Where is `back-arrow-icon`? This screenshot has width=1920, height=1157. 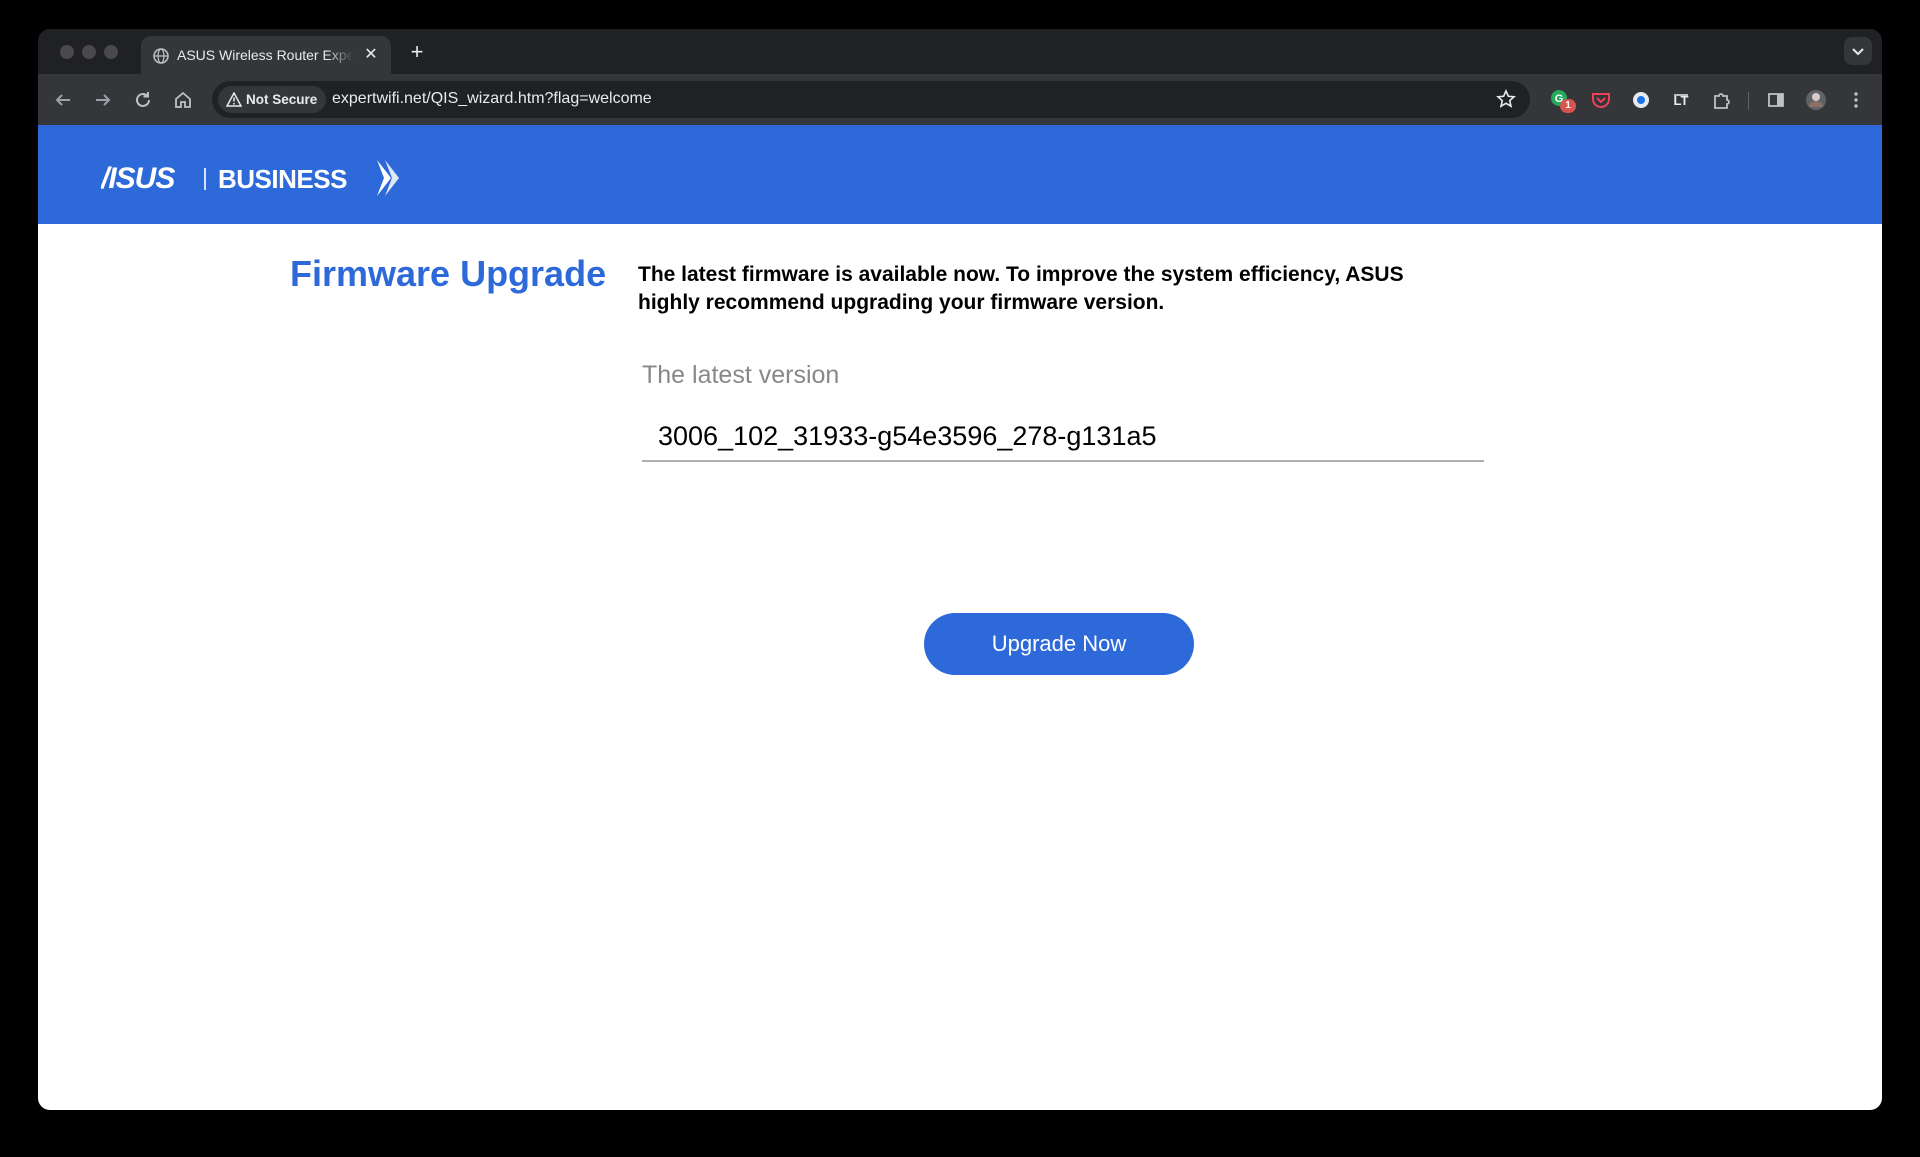
back-arrow-icon is located at coordinates (63, 100).